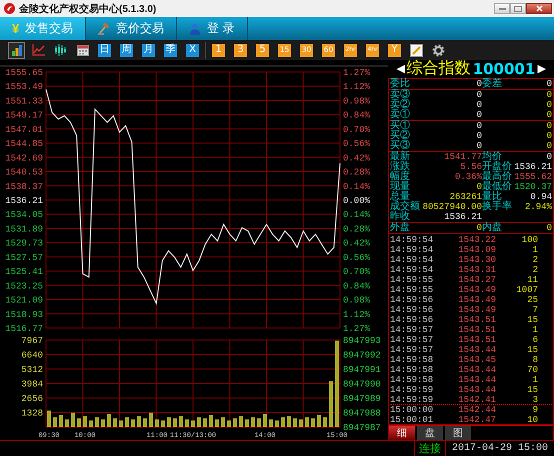 The image size is (554, 456). Describe the element at coordinates (535, 359) in the screenshot. I see `trade-volume: 8` at that location.